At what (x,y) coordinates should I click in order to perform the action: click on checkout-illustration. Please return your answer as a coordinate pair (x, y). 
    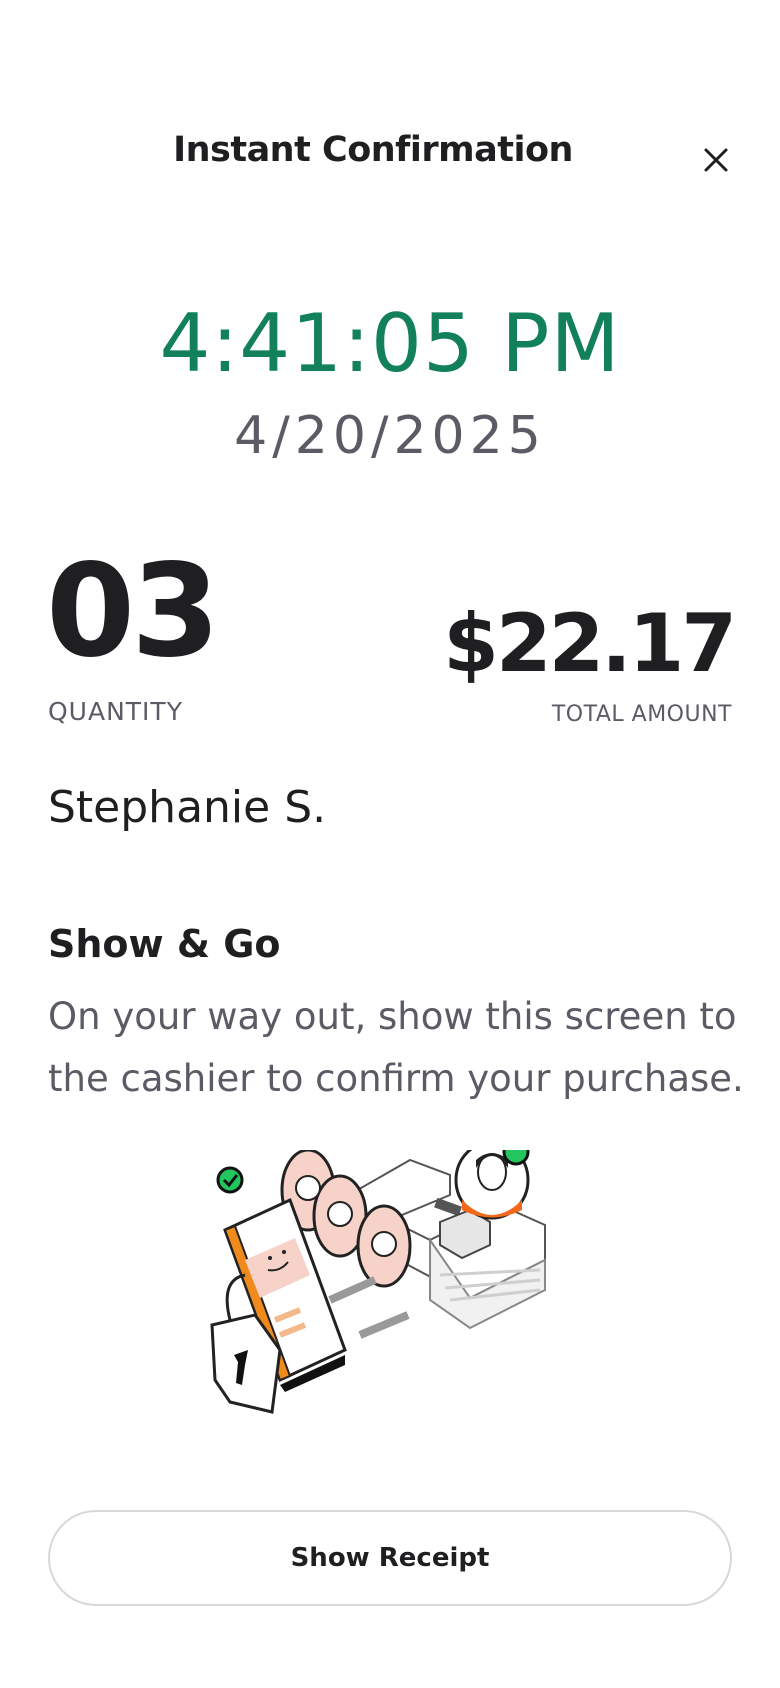
    Looking at the image, I should click on (395, 1310).